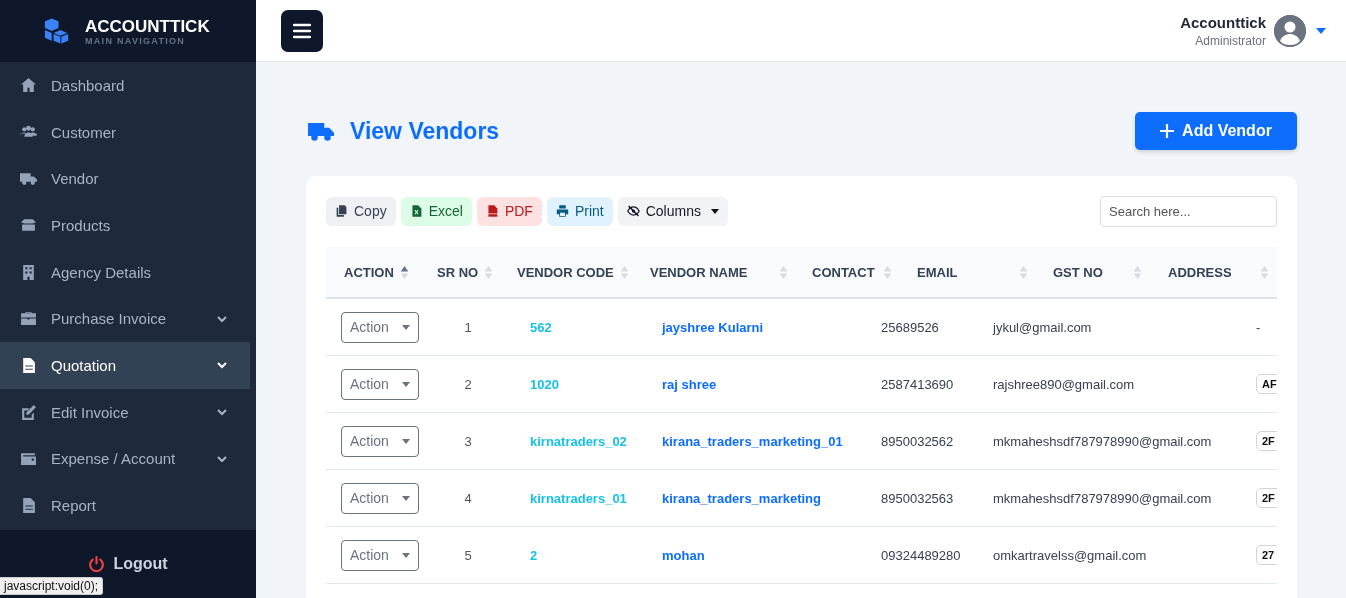 The height and width of the screenshot is (598, 1346). I want to click on building-icon, so click(28, 272).